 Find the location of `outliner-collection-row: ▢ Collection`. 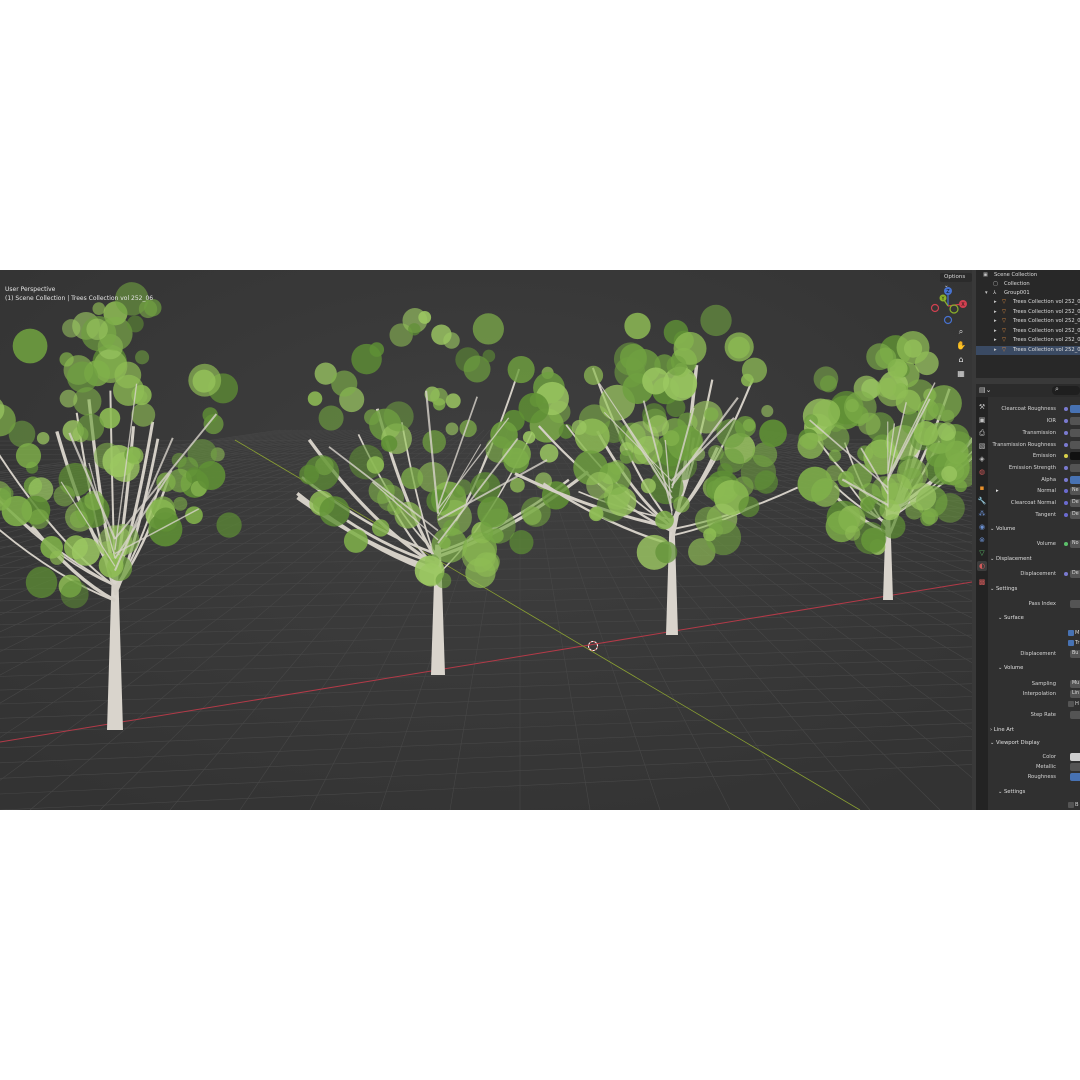

outliner-collection-row: ▢ Collection is located at coordinates (1028, 284).